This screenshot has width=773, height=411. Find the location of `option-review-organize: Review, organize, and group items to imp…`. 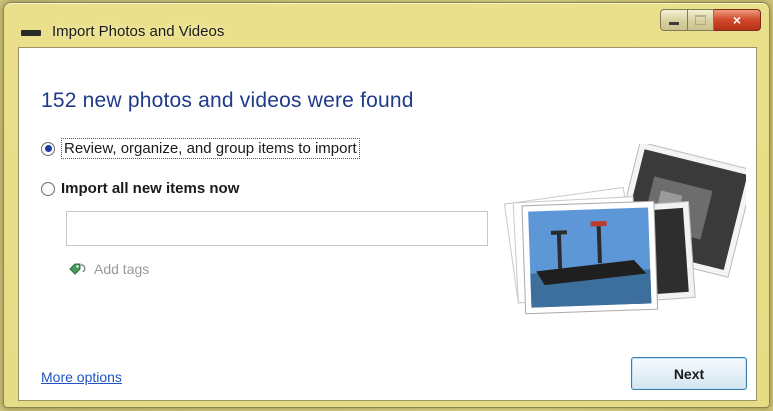

option-review-organize: Review, organize, and group items to imp… is located at coordinates (200, 148).